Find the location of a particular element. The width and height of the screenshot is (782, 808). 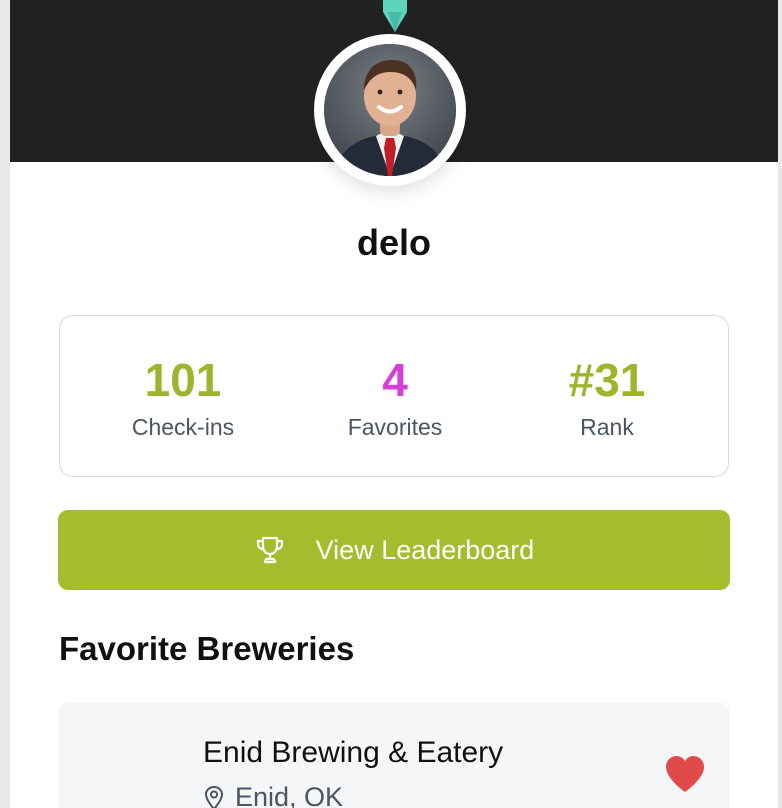

view-leaderboard-button: View Leaderboard is located at coordinates (394, 550).